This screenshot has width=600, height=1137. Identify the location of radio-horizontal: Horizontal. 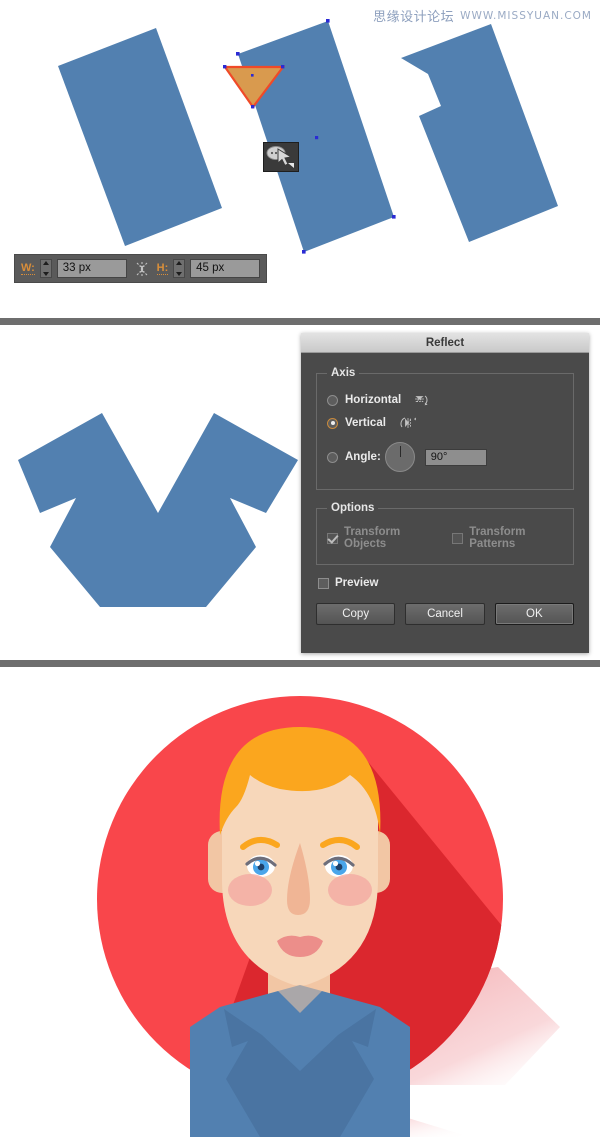
(445, 400).